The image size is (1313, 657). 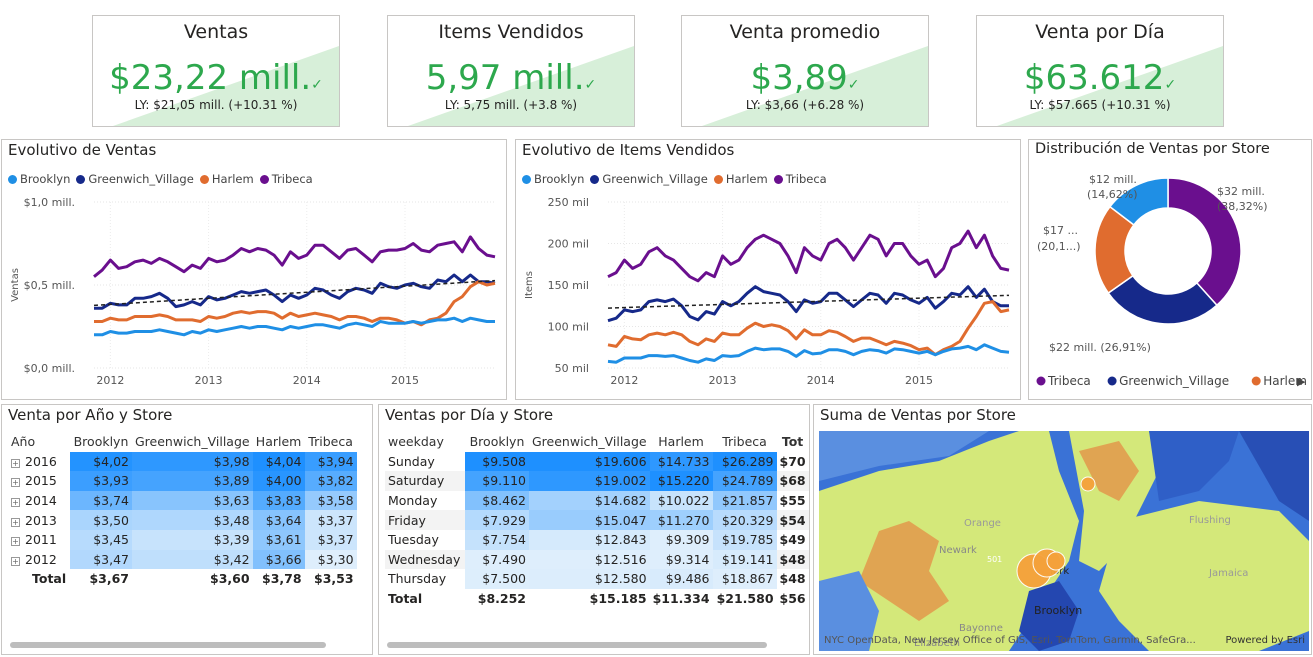 What do you see at coordinates (192, 539) in the screenshot?
I see `table-cell: $3,39` at bounding box center [192, 539].